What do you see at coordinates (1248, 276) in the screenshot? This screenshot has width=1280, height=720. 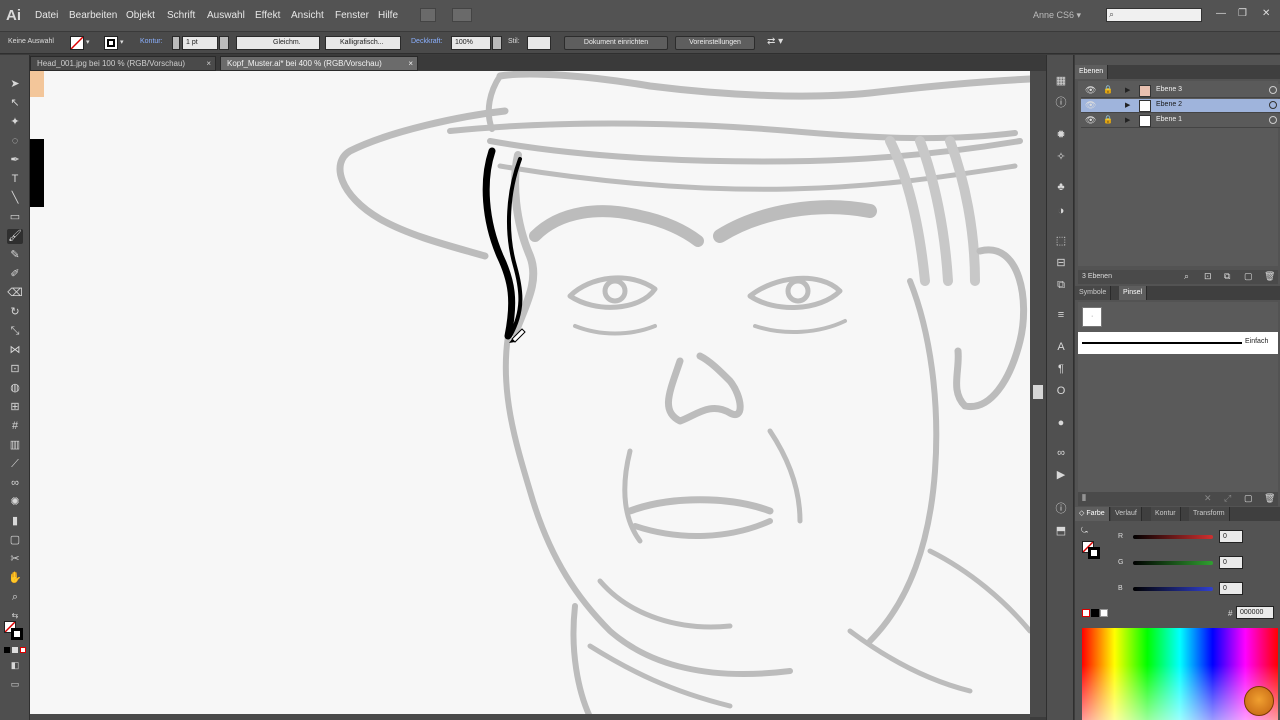 I see `new-layer-icon: ▢` at bounding box center [1248, 276].